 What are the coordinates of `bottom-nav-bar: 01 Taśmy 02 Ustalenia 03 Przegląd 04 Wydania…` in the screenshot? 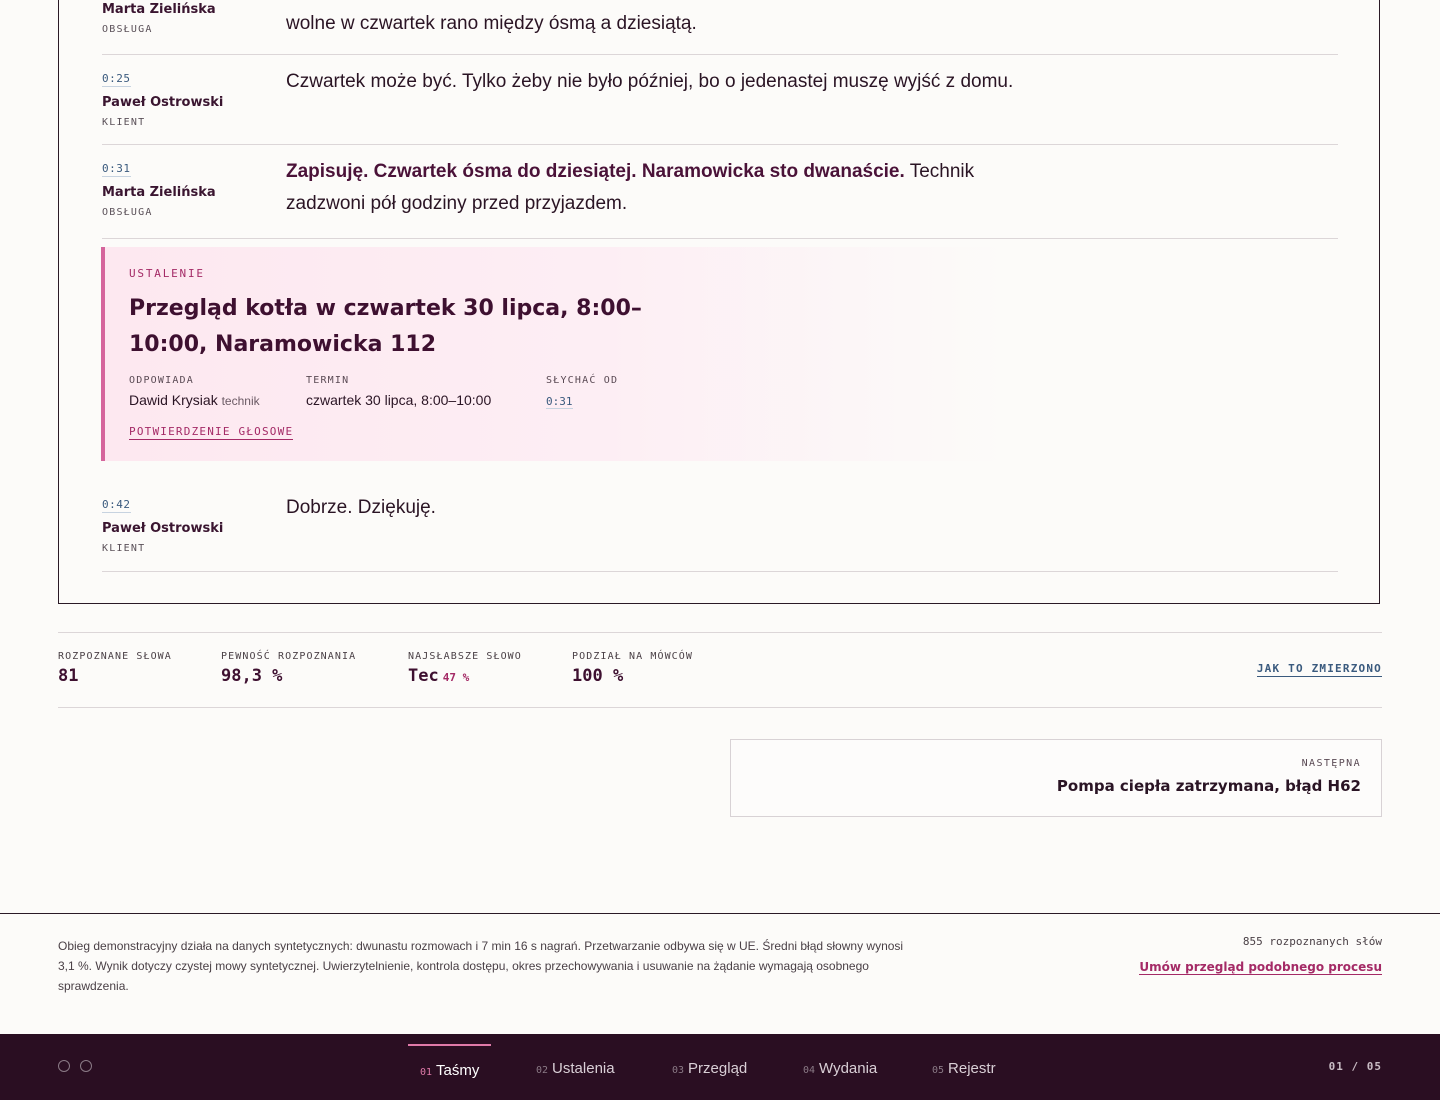 It's located at (720, 1067).